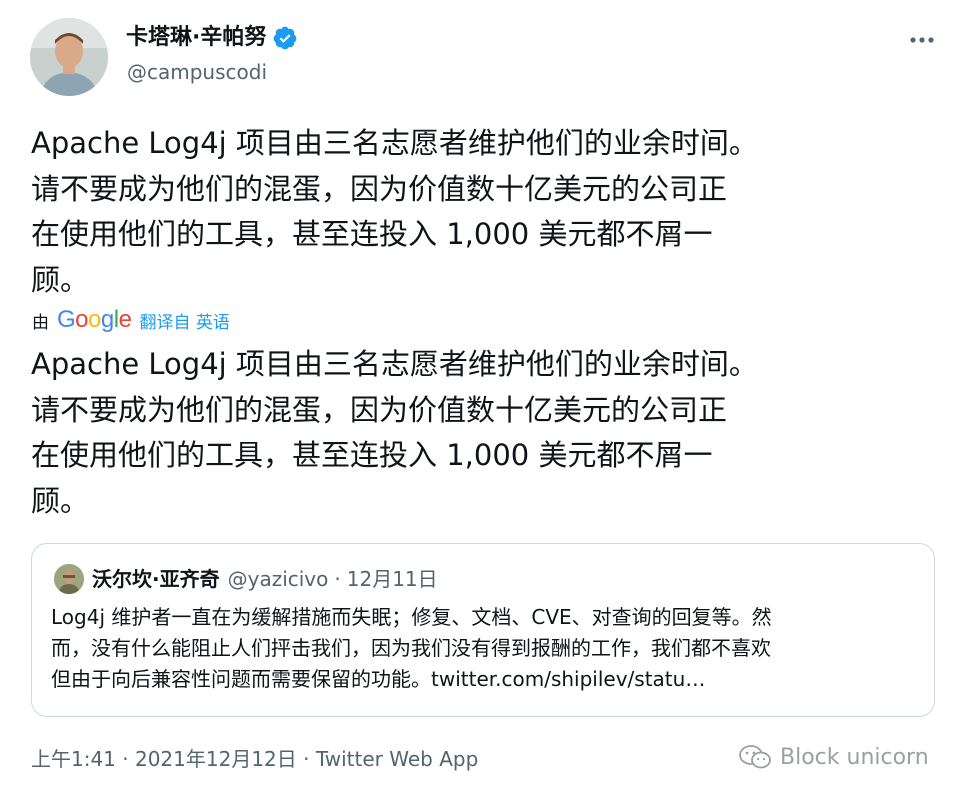 The height and width of the screenshot is (795, 956). Describe the element at coordinates (854, 757) in the screenshot. I see `watermark-text: Block unicorn` at that location.